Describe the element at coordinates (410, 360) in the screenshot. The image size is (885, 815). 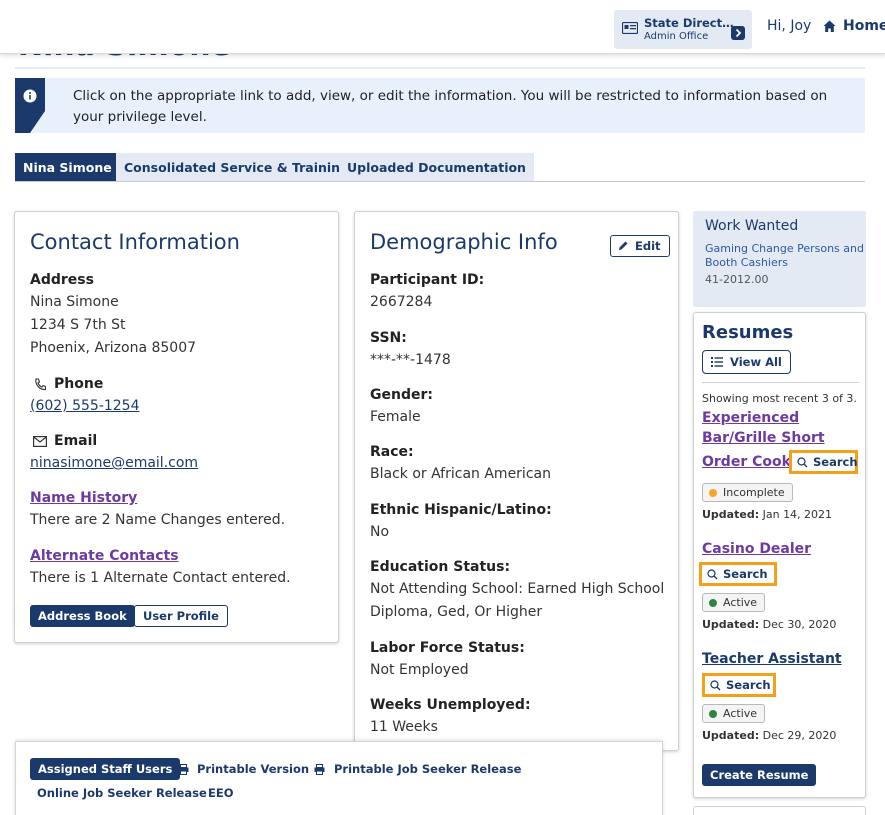
I see `ssn-value: ***-**-1478` at that location.